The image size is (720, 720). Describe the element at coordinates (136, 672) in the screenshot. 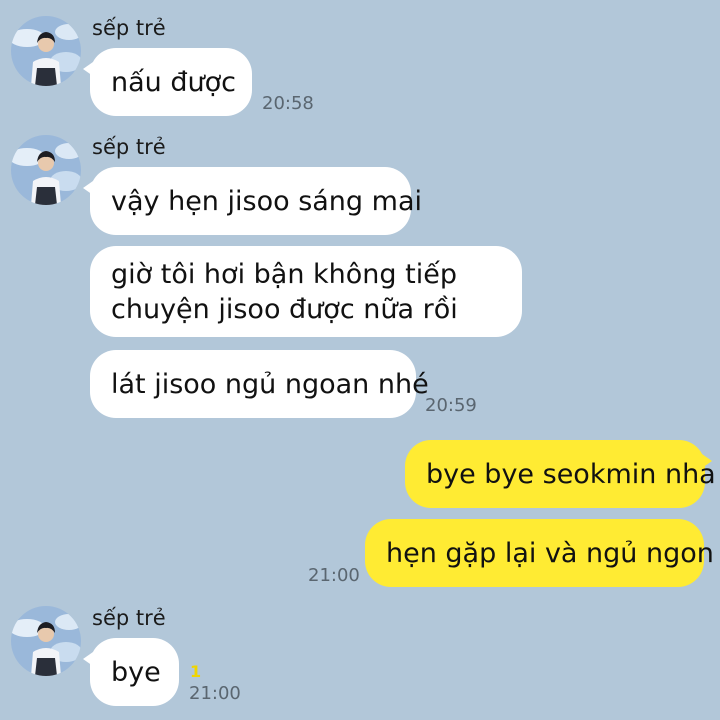

I see `message-text: bye` at that location.